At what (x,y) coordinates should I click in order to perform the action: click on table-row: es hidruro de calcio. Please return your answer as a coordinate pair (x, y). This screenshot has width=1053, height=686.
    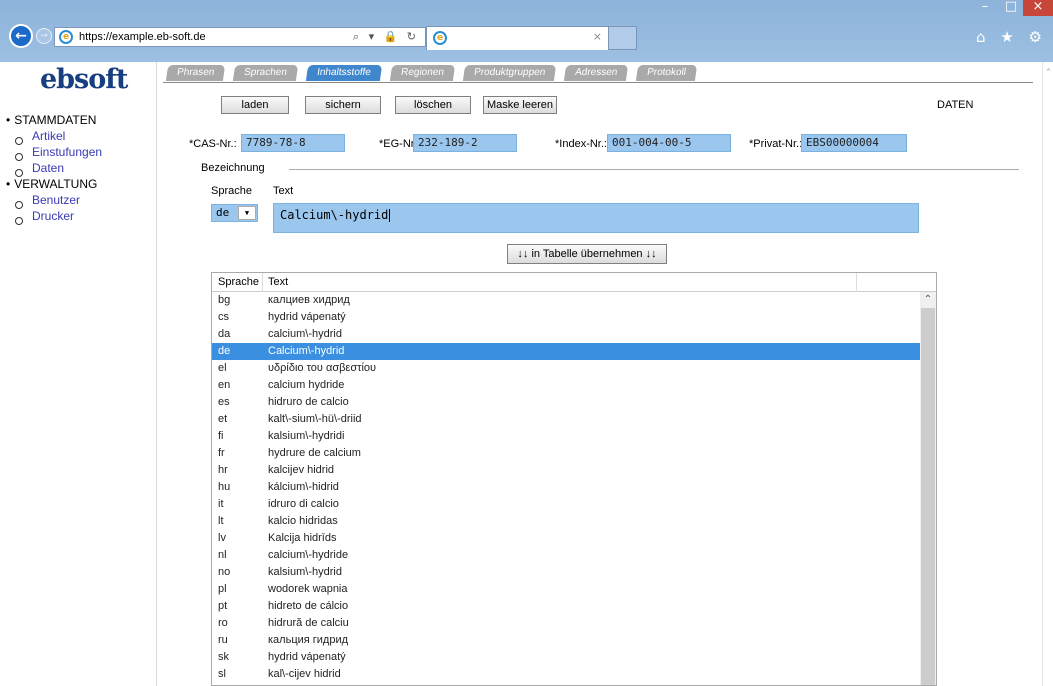
    Looking at the image, I should click on (566, 402).